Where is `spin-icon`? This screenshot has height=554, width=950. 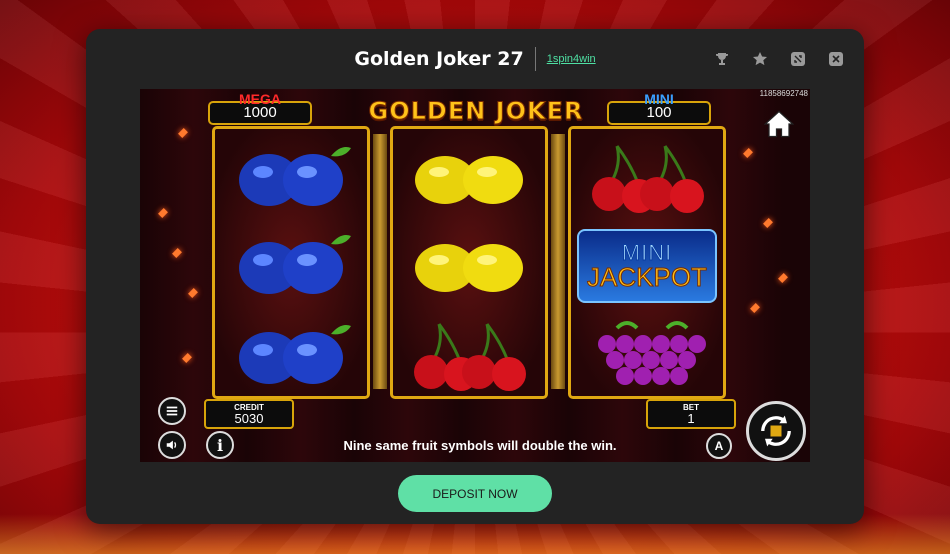
spin-icon is located at coordinates (776, 431).